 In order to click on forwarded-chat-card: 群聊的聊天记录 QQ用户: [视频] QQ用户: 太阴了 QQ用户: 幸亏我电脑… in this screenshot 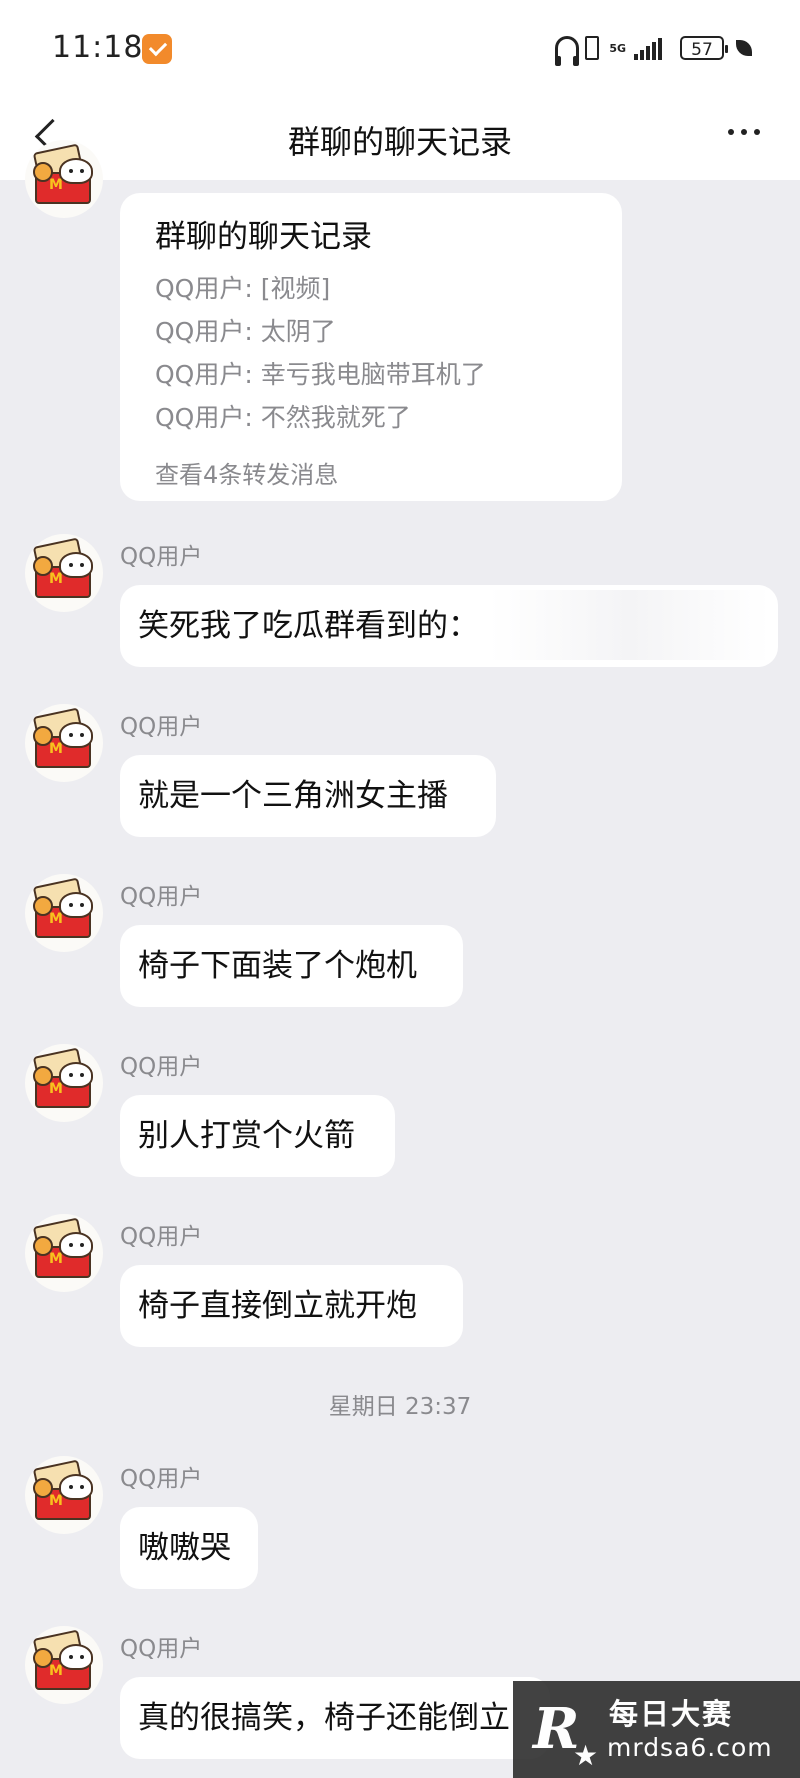, I will do `click(371, 347)`.